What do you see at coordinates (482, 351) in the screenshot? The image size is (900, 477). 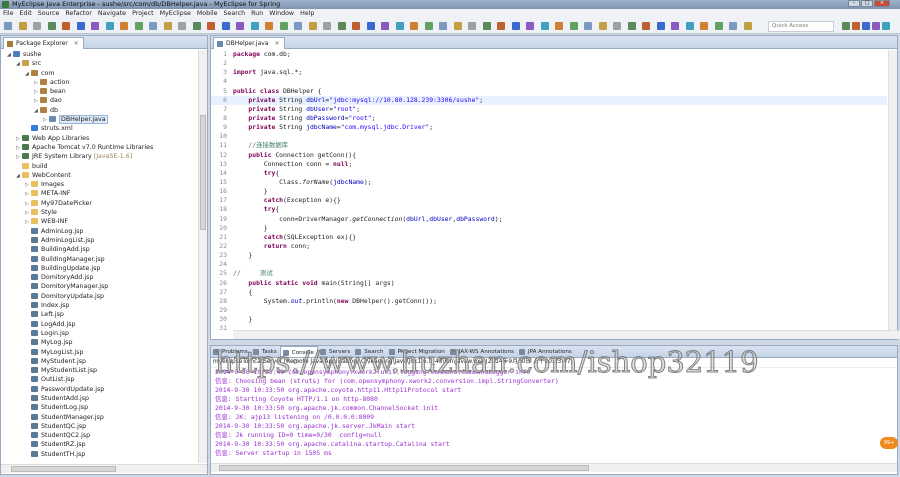 I see `tab-jax-ws-annotations: JAX-WS Annotations` at bounding box center [482, 351].